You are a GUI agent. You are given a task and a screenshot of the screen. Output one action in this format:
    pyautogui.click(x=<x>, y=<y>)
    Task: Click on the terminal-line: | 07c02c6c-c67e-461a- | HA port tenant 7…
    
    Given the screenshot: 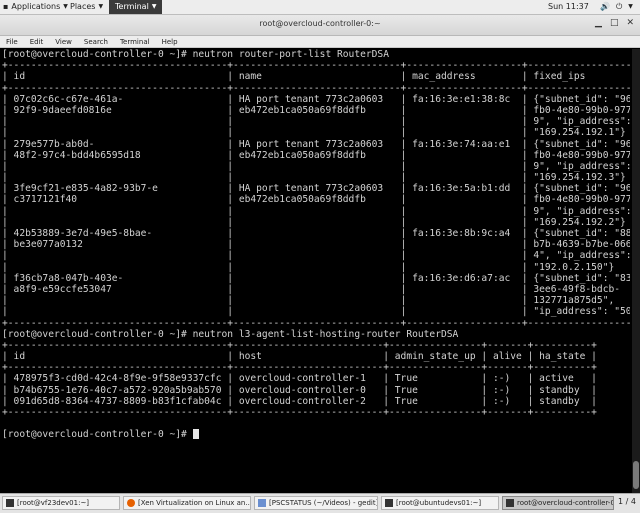 What is the action you would take?
    pyautogui.click(x=316, y=99)
    